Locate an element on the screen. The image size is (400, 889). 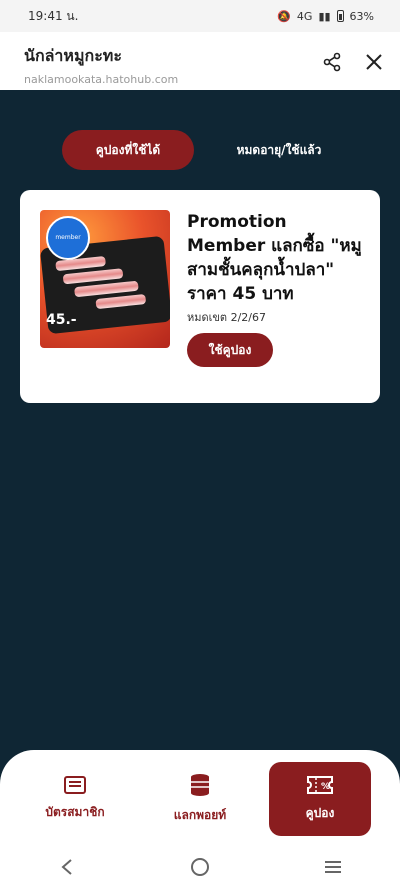
member-badge: member is located at coordinates (68, 238).